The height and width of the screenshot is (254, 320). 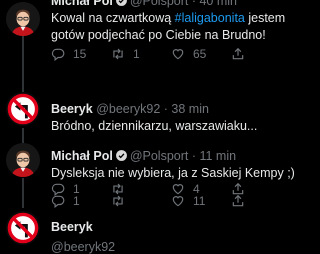 What do you see at coordinates (80, 54) in the screenshot?
I see `reply-count: 15` at bounding box center [80, 54].